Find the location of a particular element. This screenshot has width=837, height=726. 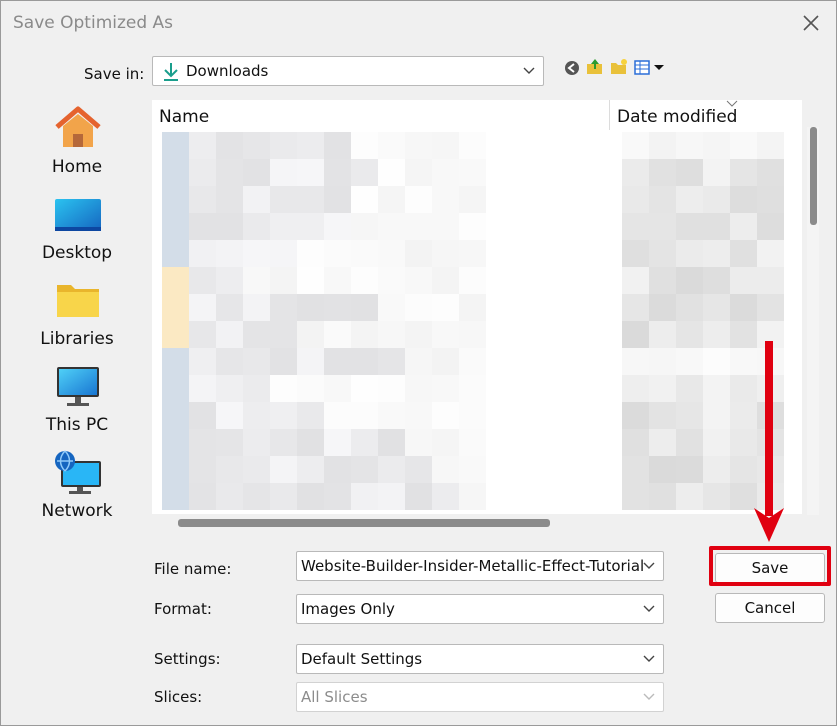

annotation-arrow-head-icon is located at coordinates (769, 525).